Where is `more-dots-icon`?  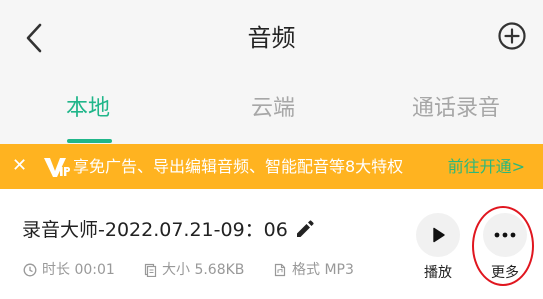
more-dots-icon is located at coordinates (505, 235).